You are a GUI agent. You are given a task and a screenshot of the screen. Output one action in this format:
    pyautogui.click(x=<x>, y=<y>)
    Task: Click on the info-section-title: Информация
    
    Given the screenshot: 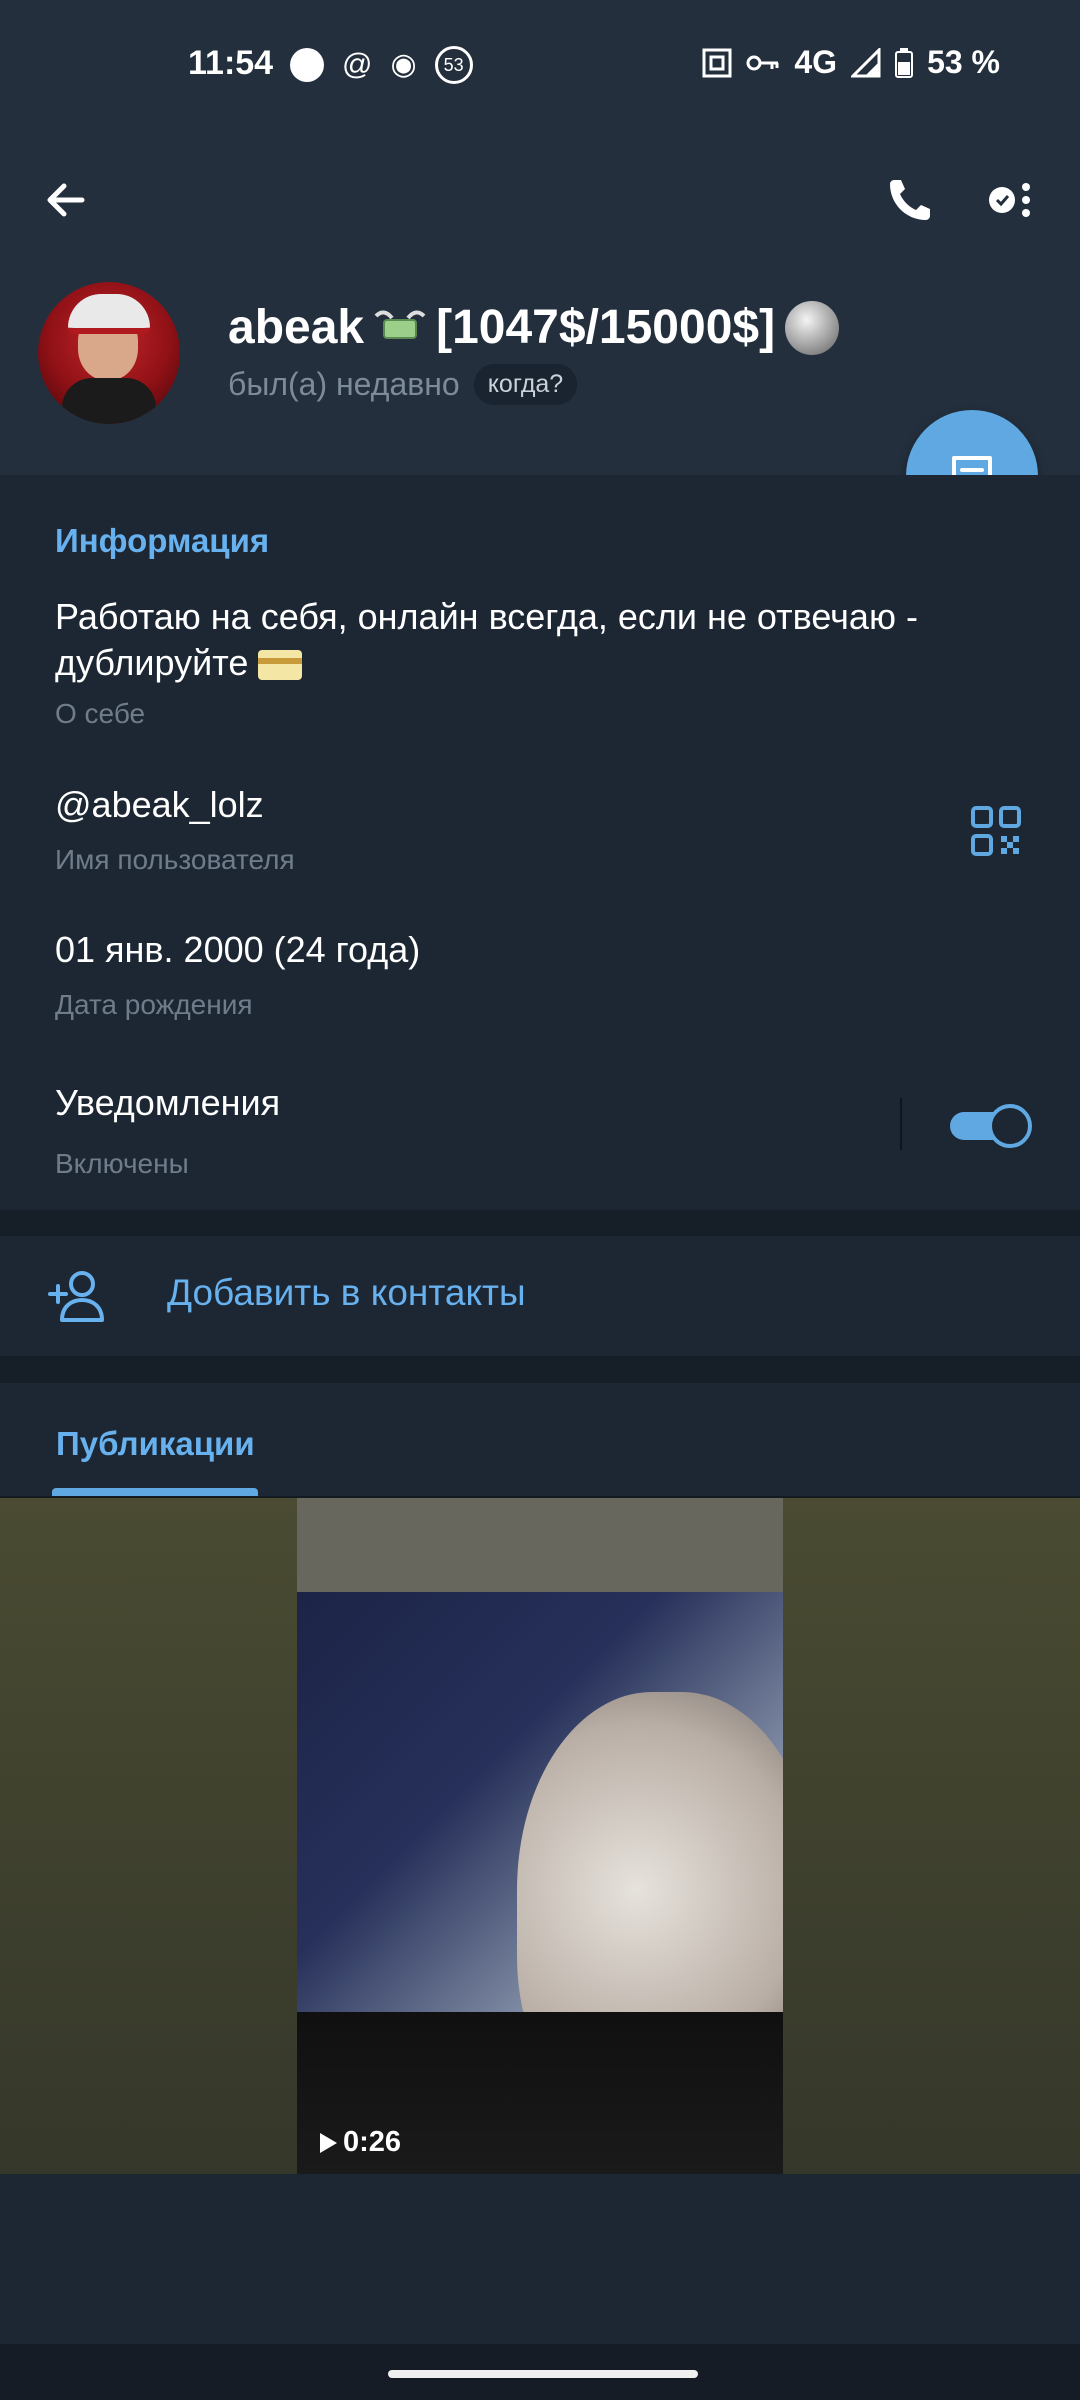 What is the action you would take?
    pyautogui.click(x=162, y=540)
    